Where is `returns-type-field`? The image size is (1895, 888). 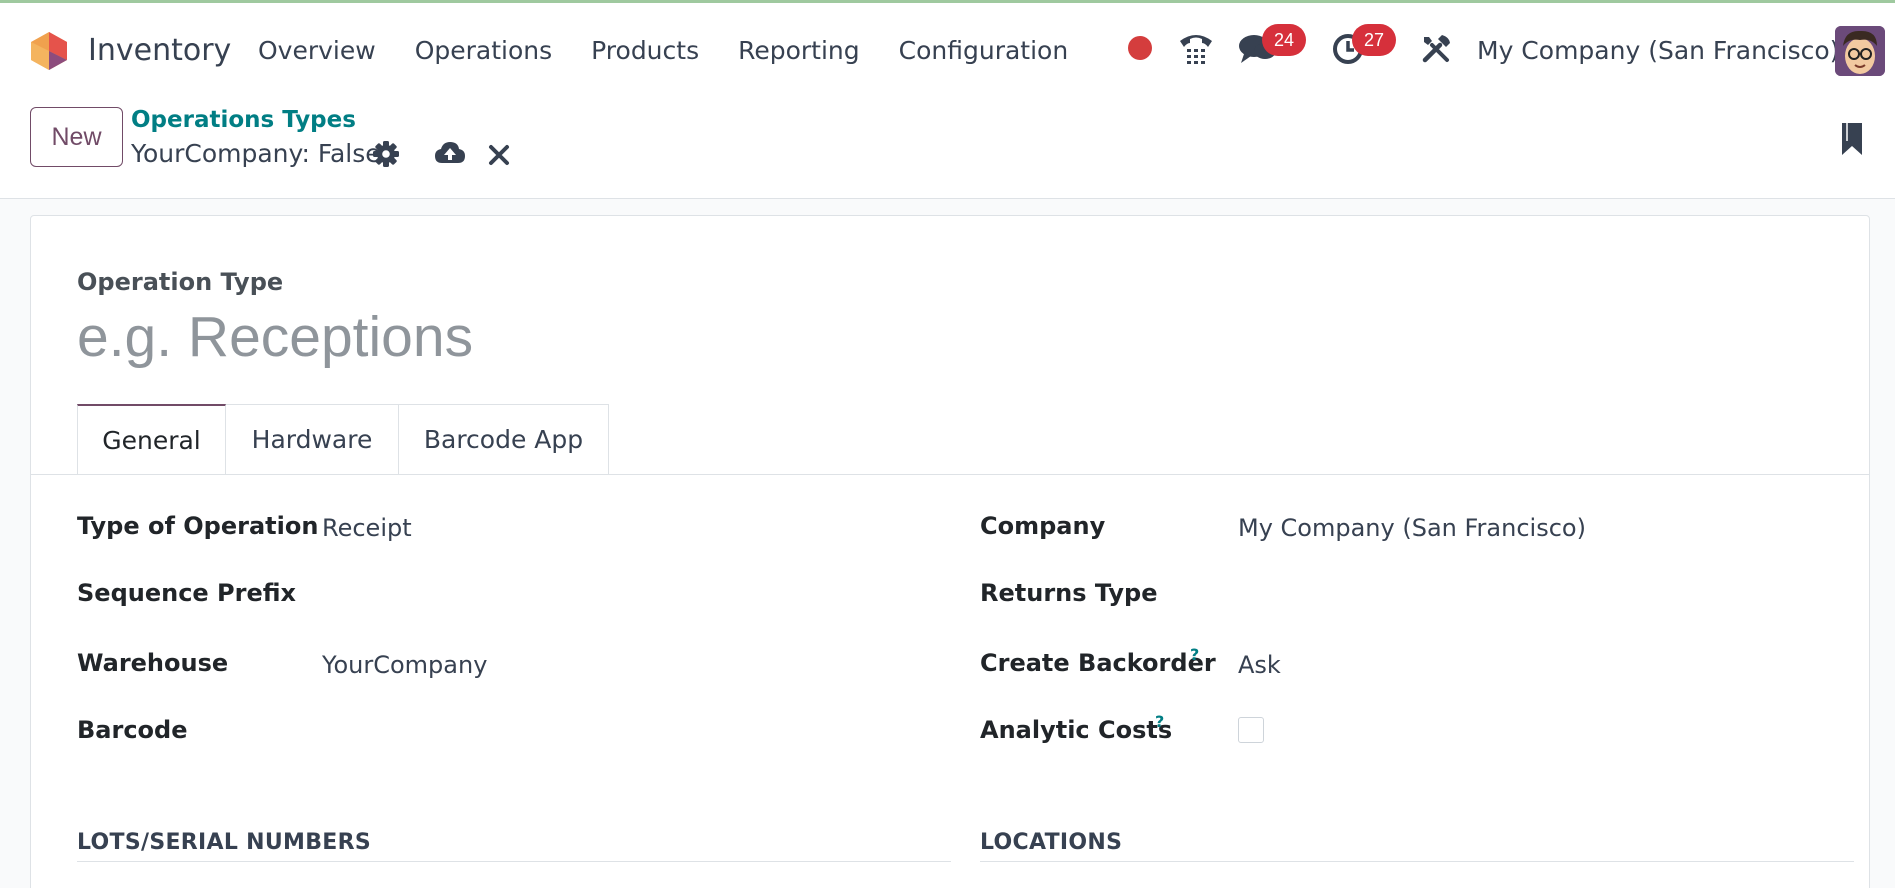
returns-type-field is located at coordinates (1538, 596).